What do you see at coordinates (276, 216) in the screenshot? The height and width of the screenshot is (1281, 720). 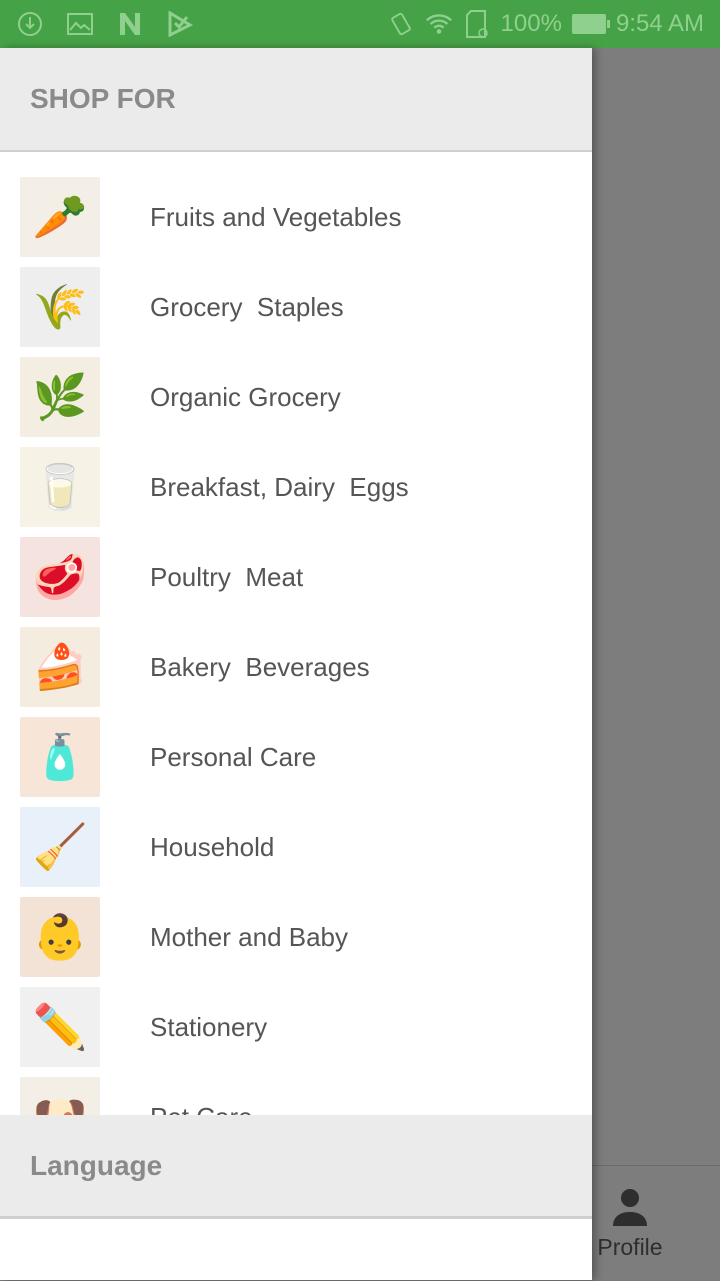 I see `category-label: Fruits and Vegetables` at bounding box center [276, 216].